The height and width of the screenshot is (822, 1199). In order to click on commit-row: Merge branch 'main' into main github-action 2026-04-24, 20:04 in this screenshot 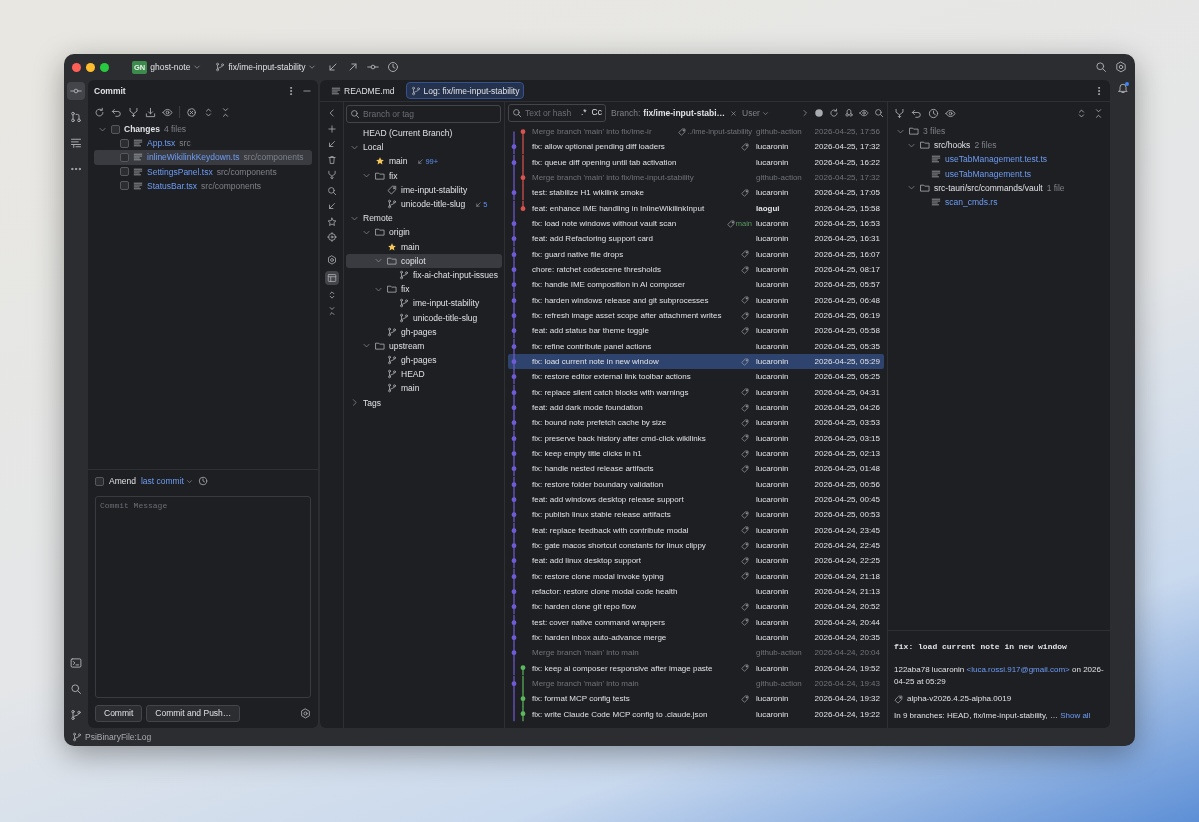, I will do `click(696, 653)`.